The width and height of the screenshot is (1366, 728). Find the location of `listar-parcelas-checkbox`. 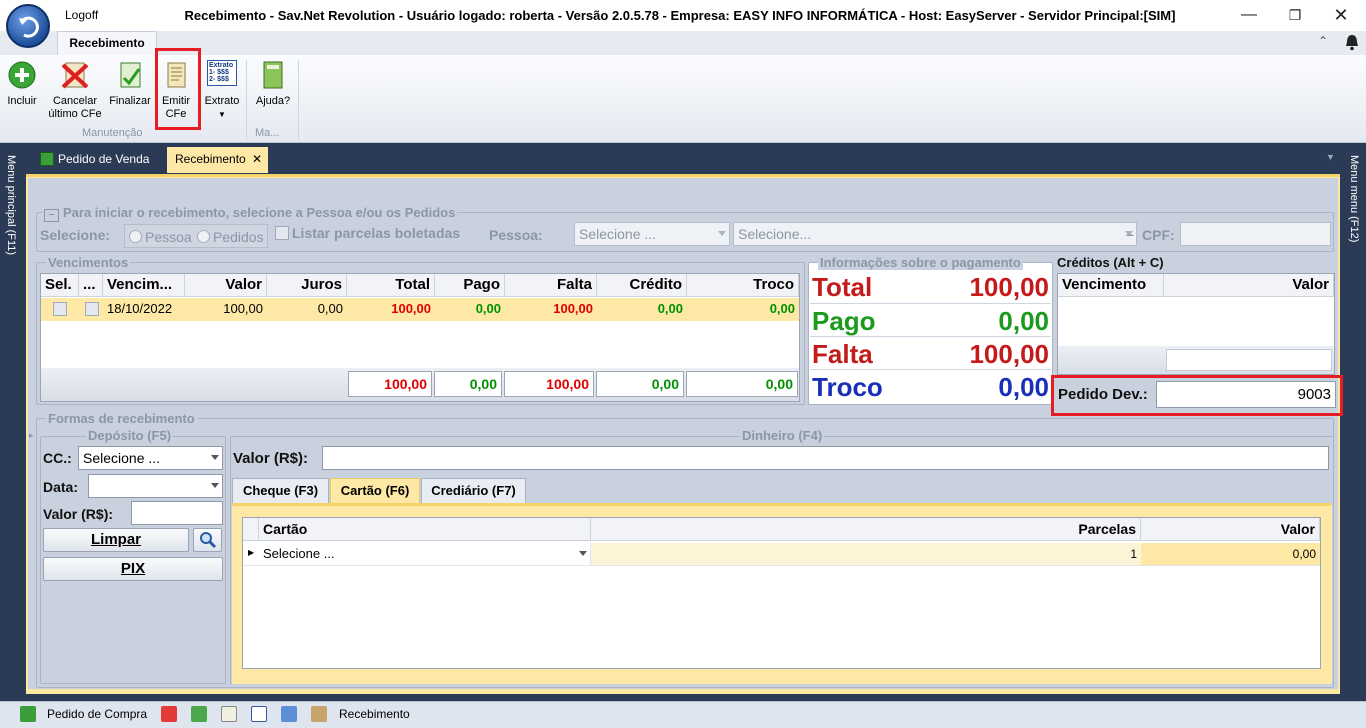

listar-parcelas-checkbox is located at coordinates (282, 233).